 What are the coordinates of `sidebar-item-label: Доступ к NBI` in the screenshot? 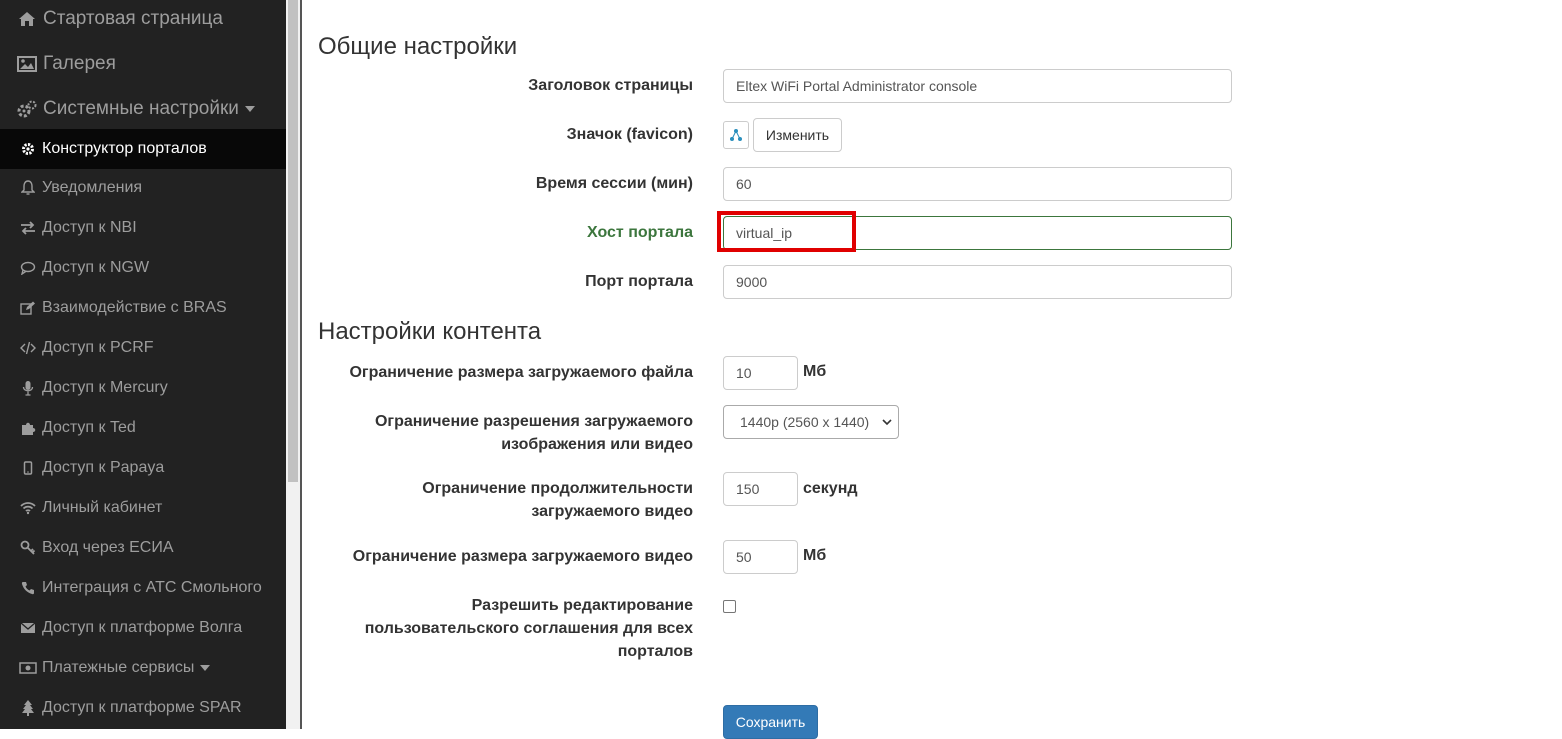 It's located at (89, 227).